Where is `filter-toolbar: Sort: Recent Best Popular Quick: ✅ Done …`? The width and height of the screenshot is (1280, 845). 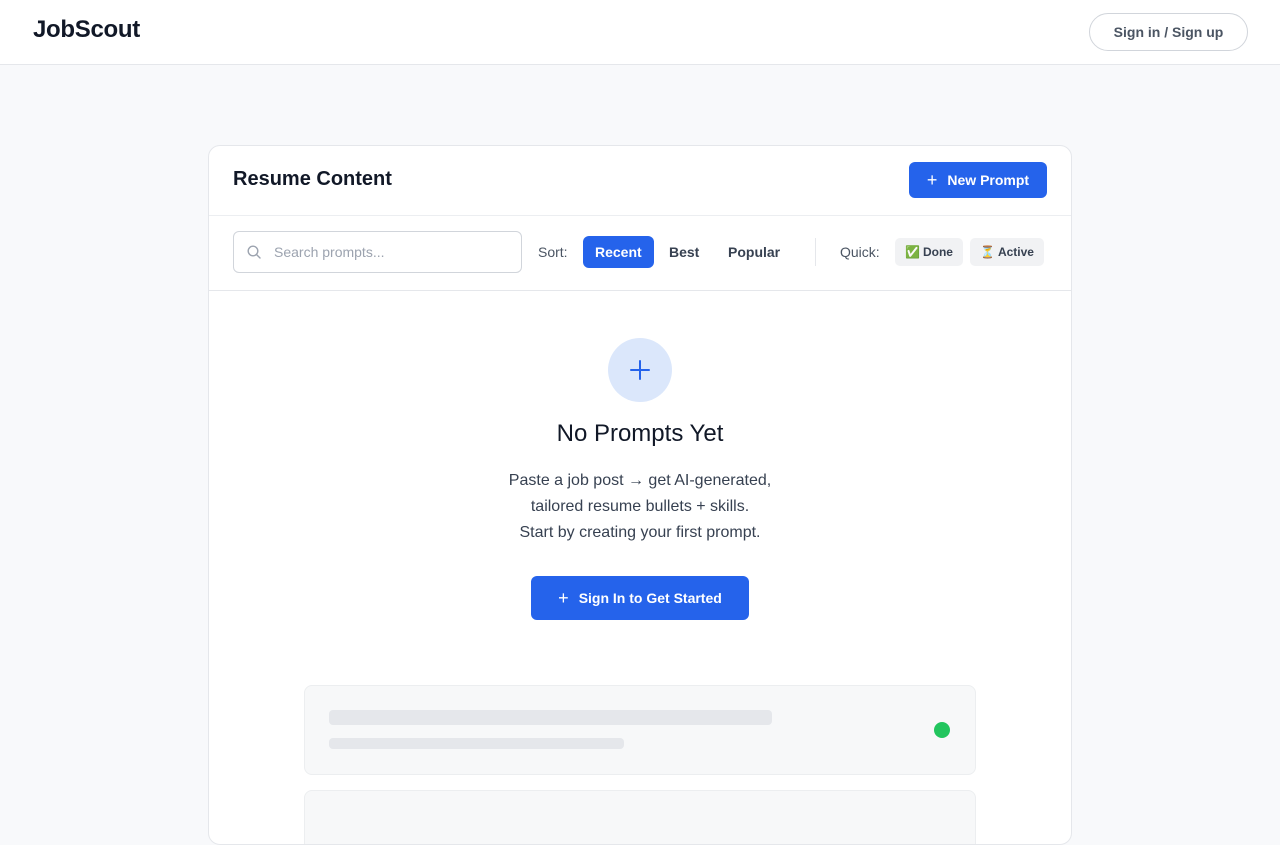
filter-toolbar: Sort: Recent Best Popular Quick: ✅ Done … is located at coordinates (640, 253).